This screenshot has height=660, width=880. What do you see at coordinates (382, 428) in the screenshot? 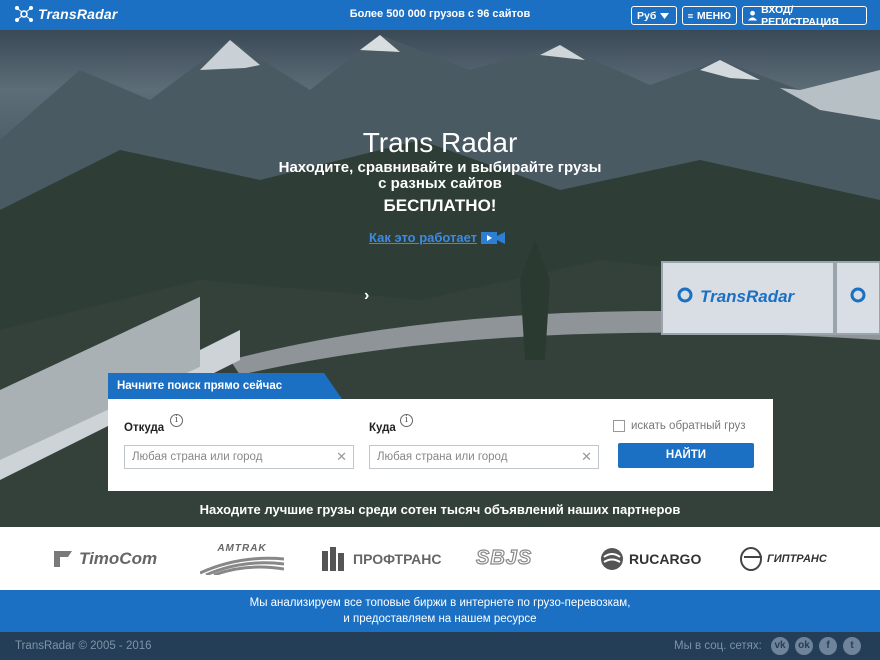
I see `to-label: Куда` at bounding box center [382, 428].